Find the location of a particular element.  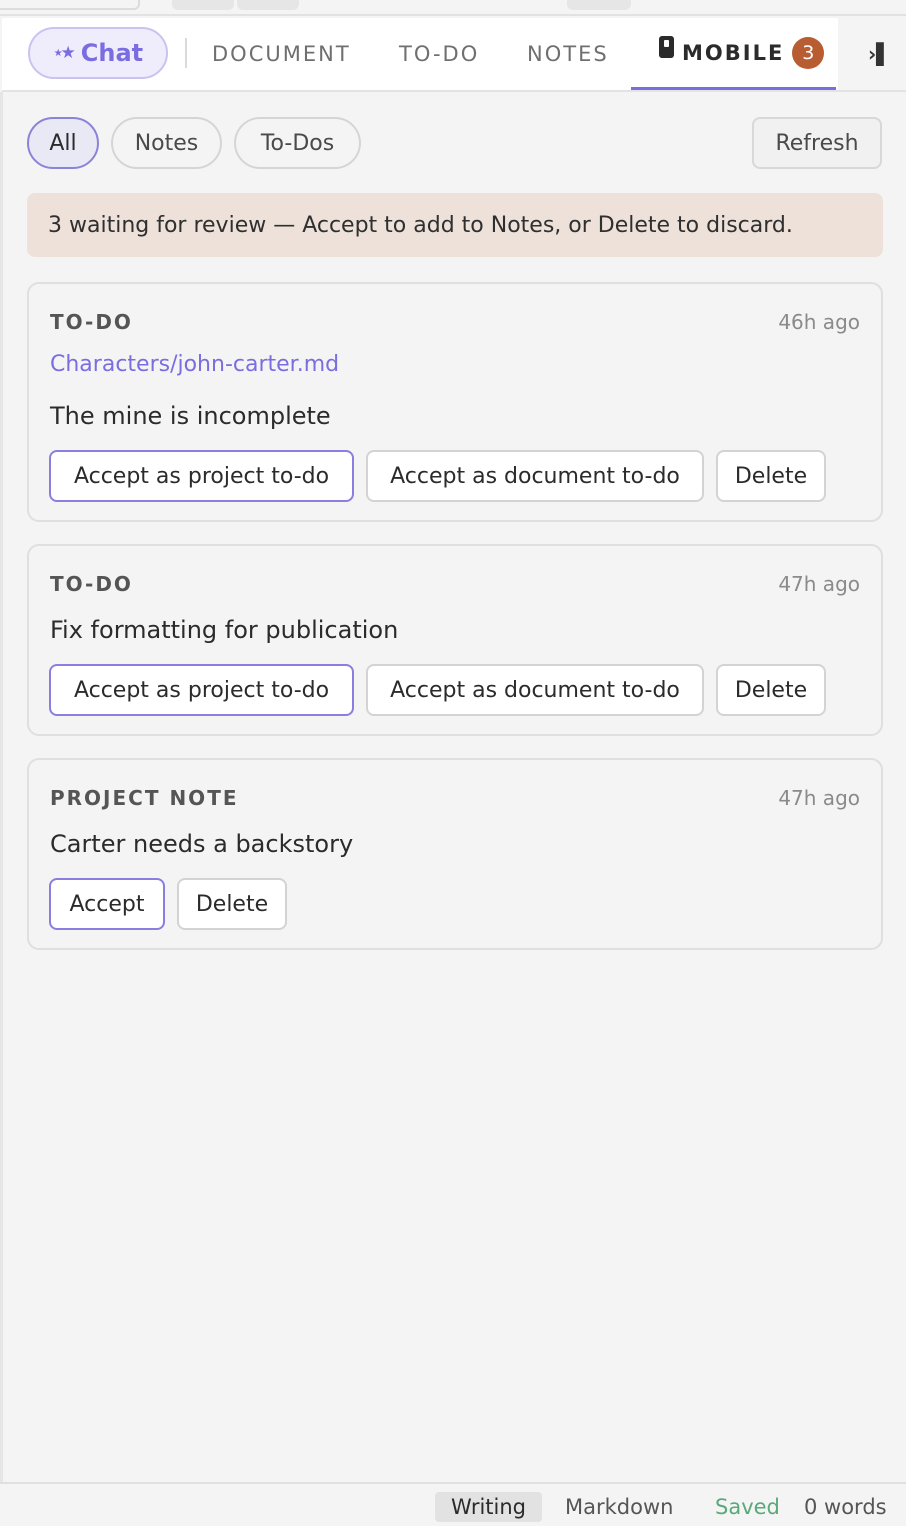

panel-tab-bar: ⋆★ Chat DOCUMENT TO-DO NOTES MOBILE 3 is located at coordinates (420, 55).